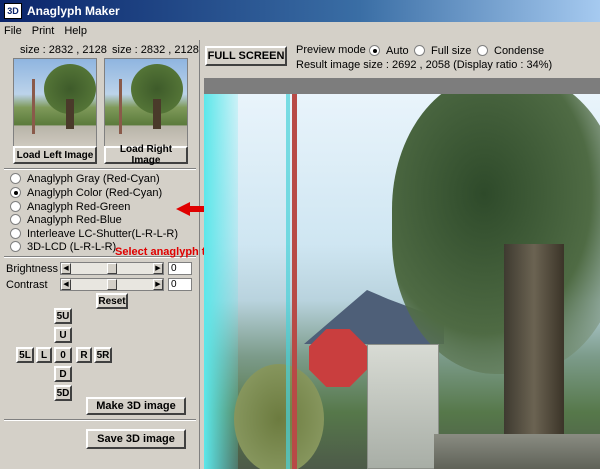 Image resolution: width=600 pixels, height=469 pixels. What do you see at coordinates (79, 206) in the screenshot?
I see `radio-label: Anaglyph Red-Green` at bounding box center [79, 206].